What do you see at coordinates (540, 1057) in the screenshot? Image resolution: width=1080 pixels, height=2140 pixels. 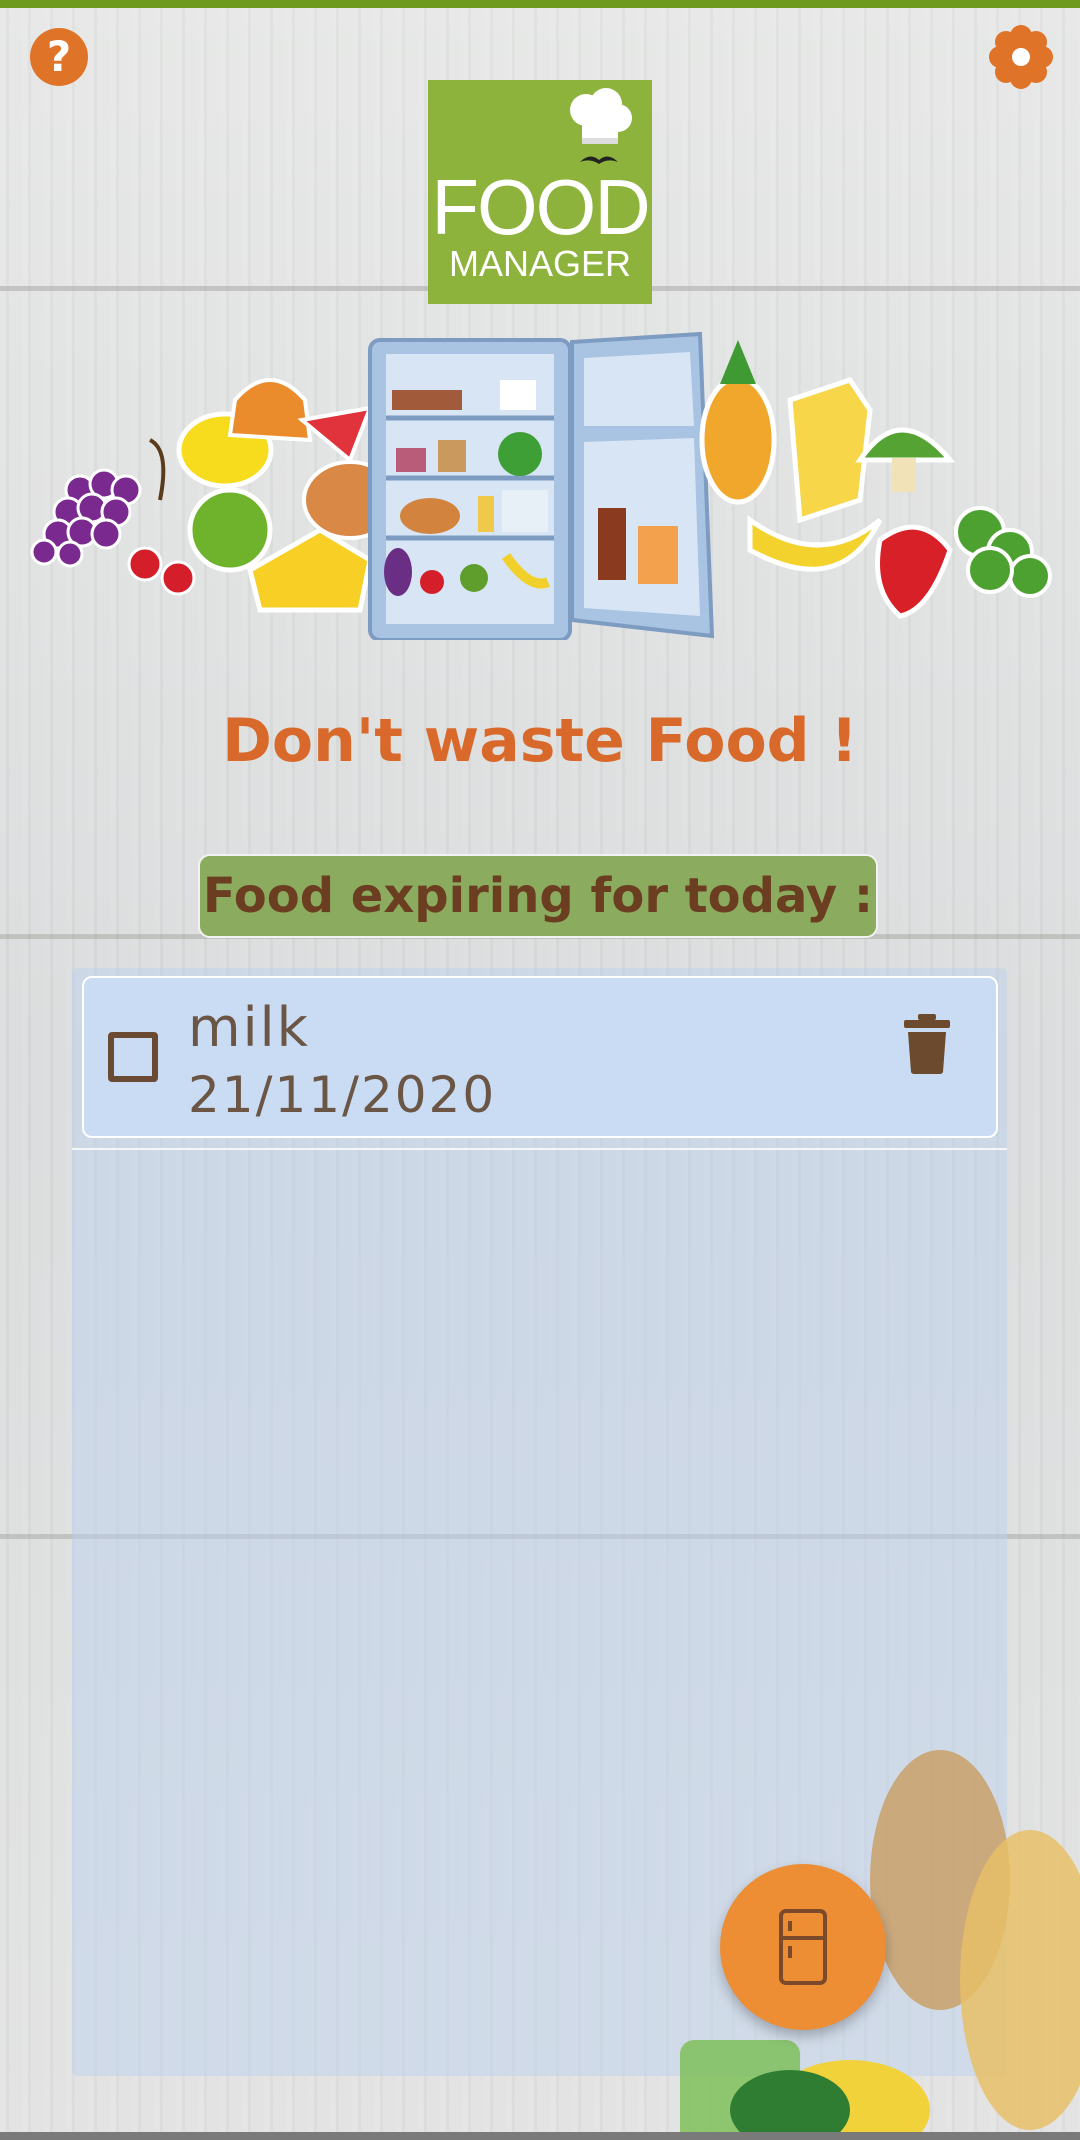 I see `list-item: milk 21/11/2020` at bounding box center [540, 1057].